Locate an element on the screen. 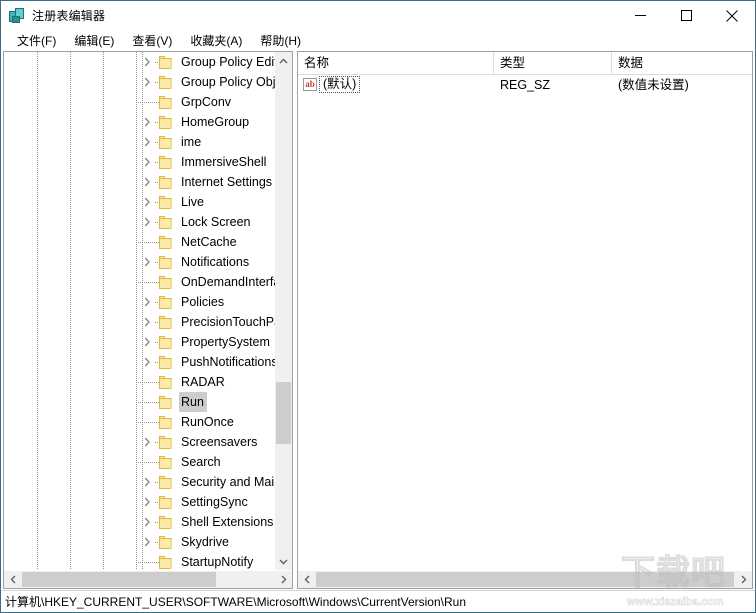  chevron-right-icon is located at coordinates (283, 579).